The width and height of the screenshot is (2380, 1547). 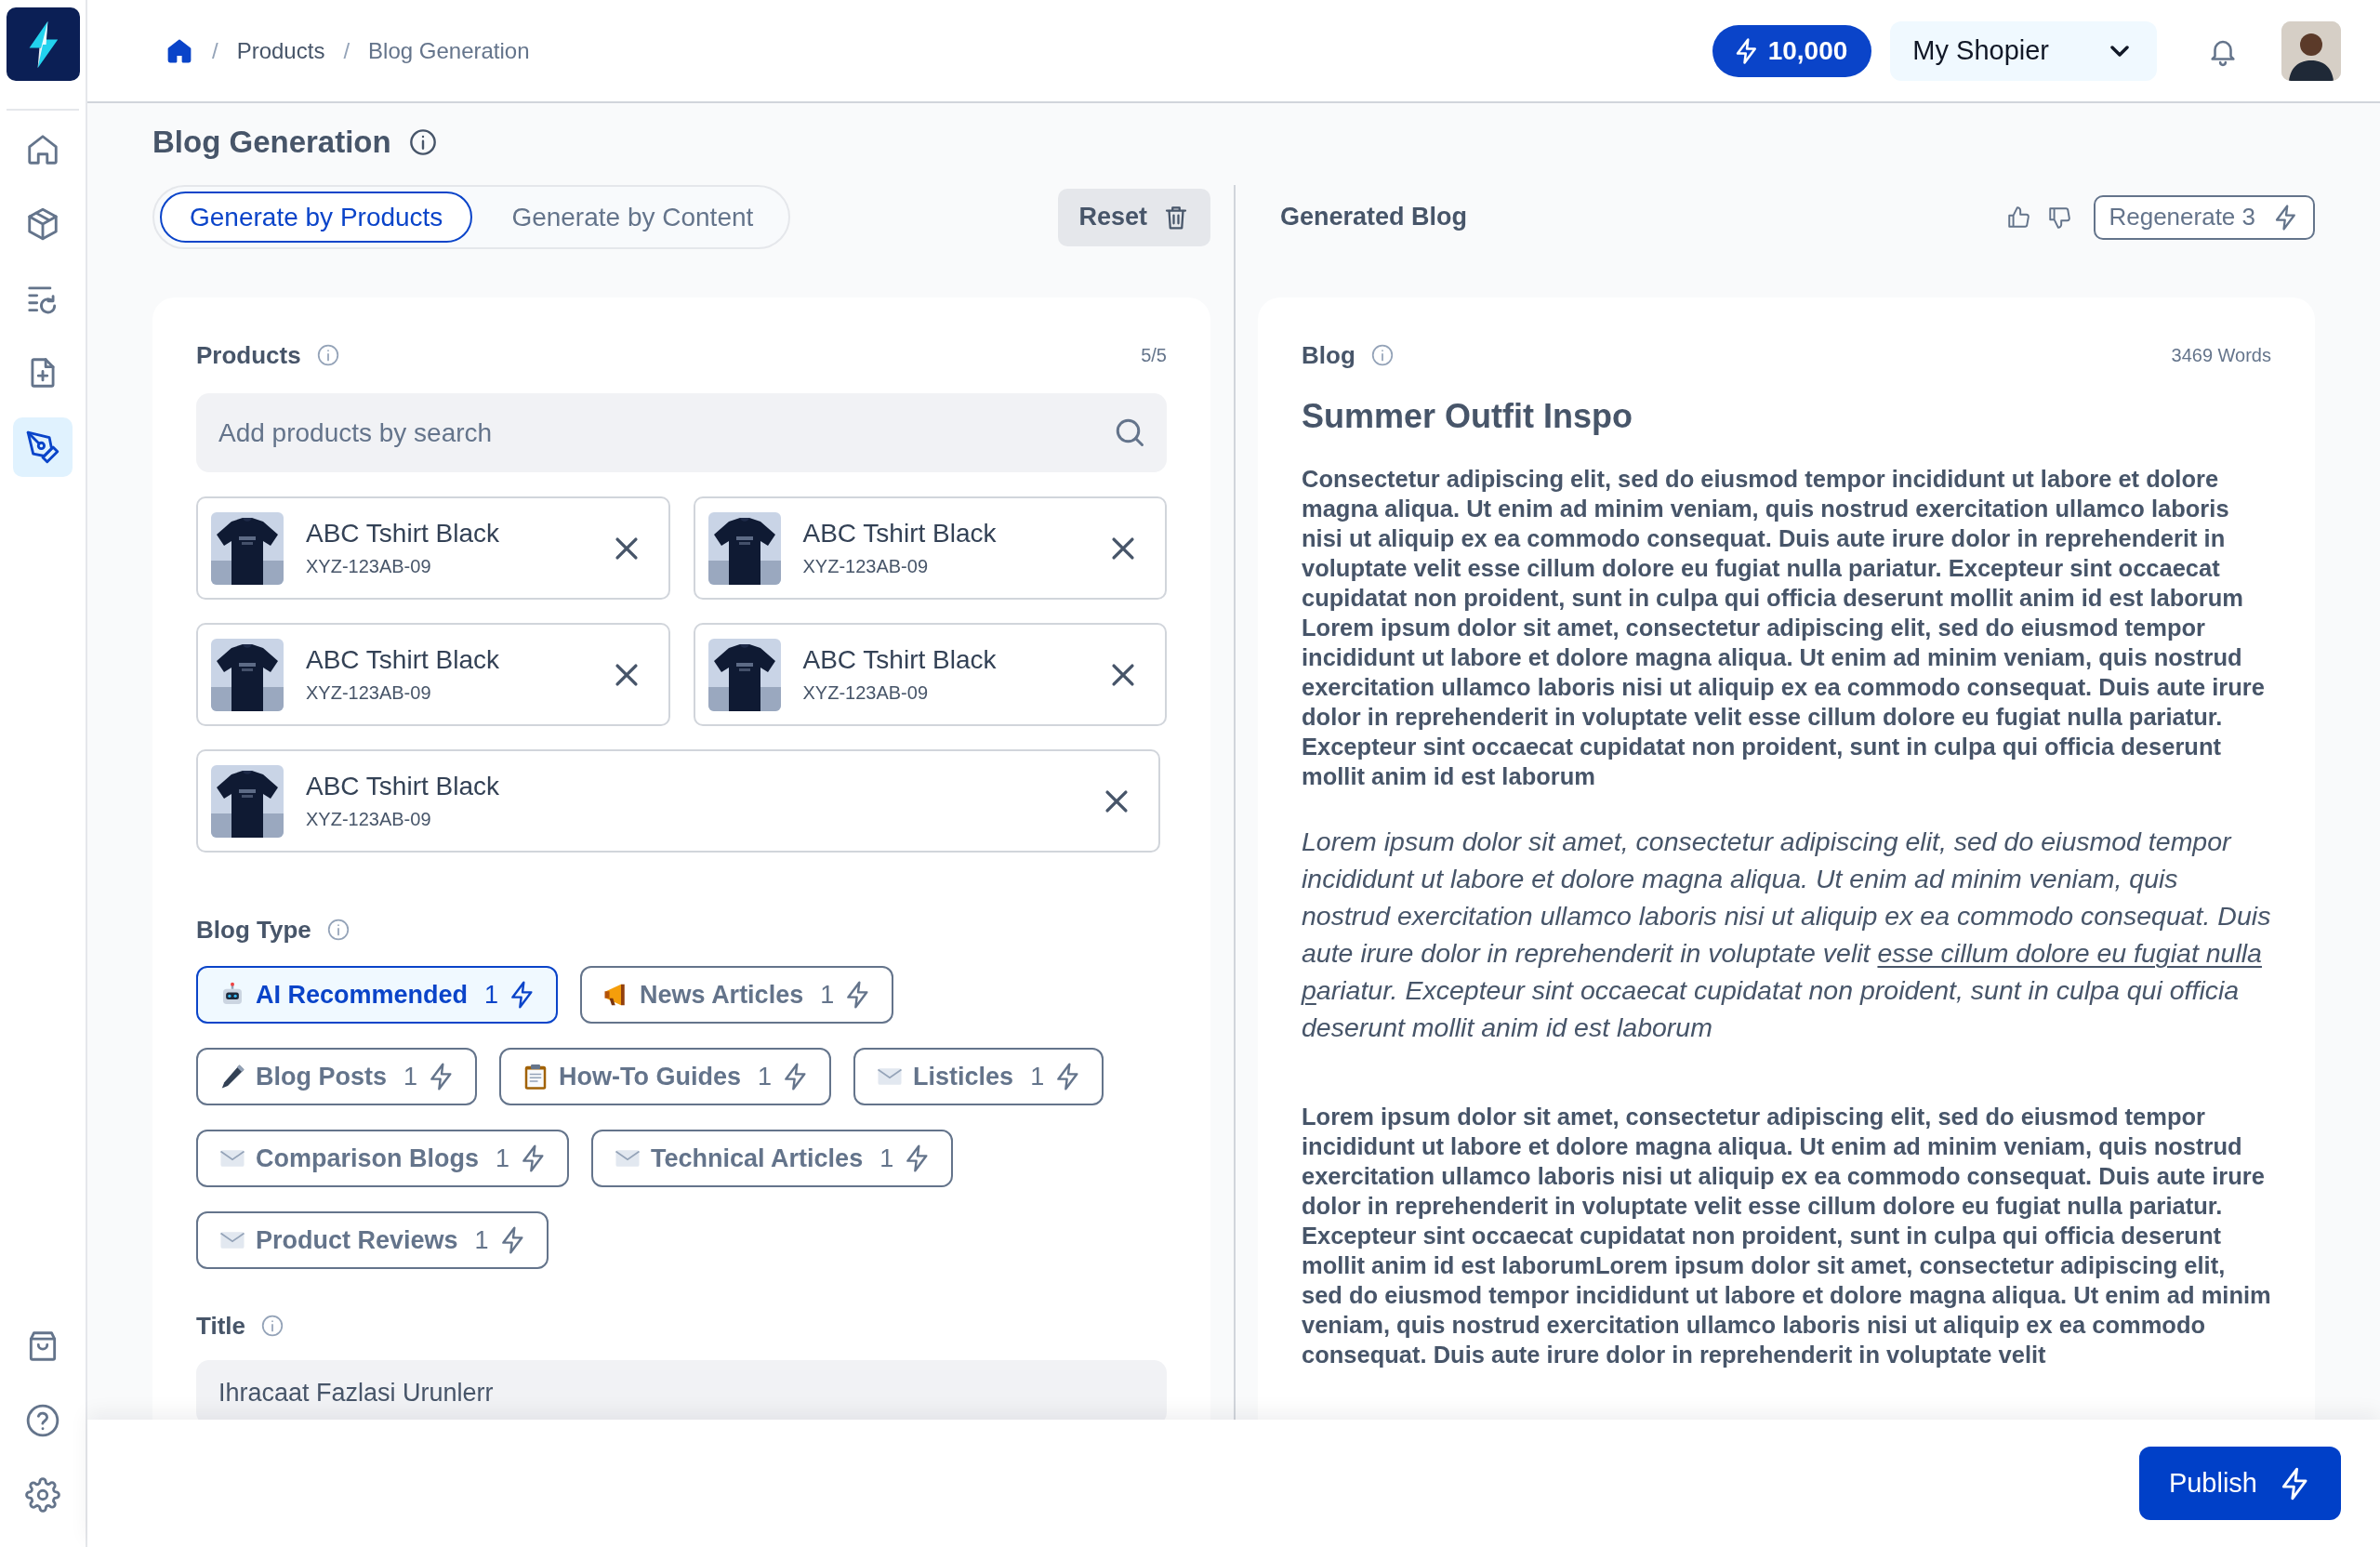 I want to click on mode-tab: Generate by Content, so click(x=633, y=217).